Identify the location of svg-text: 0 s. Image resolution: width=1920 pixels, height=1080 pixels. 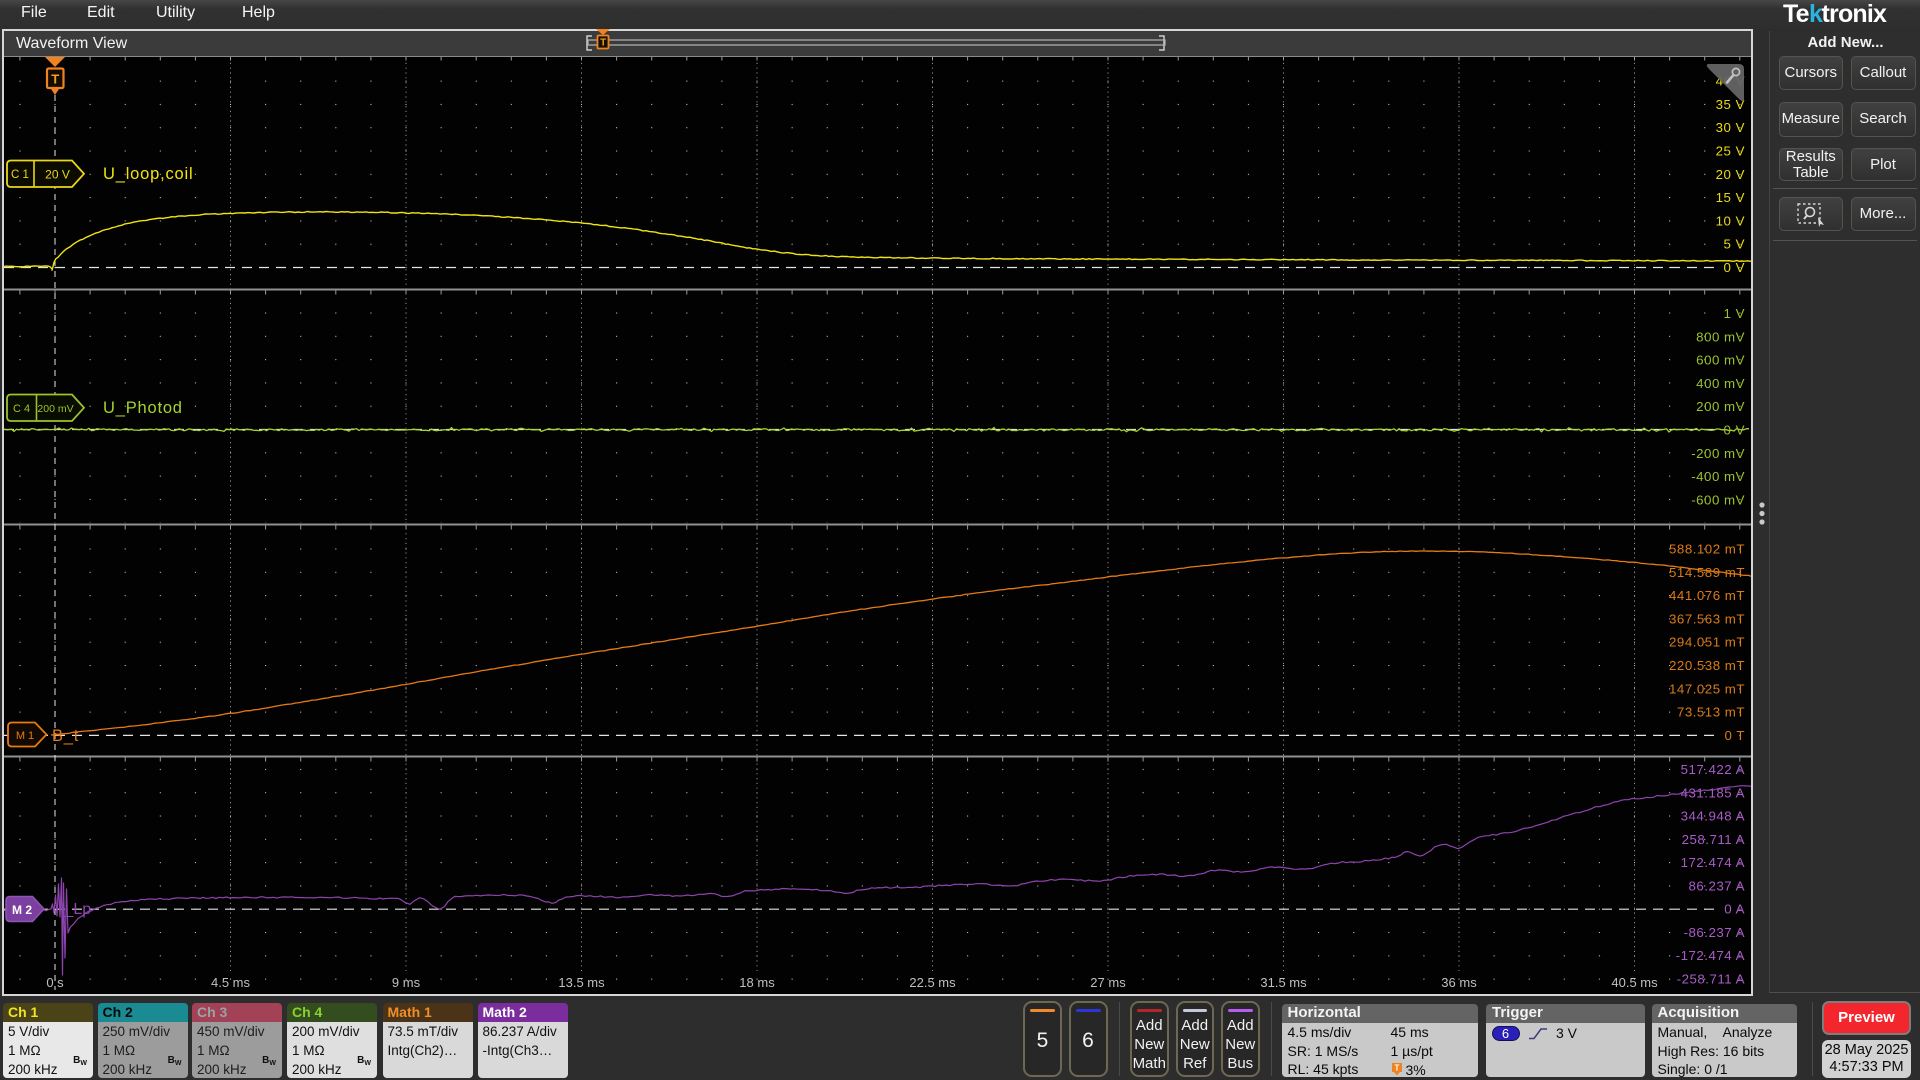
(55, 982).